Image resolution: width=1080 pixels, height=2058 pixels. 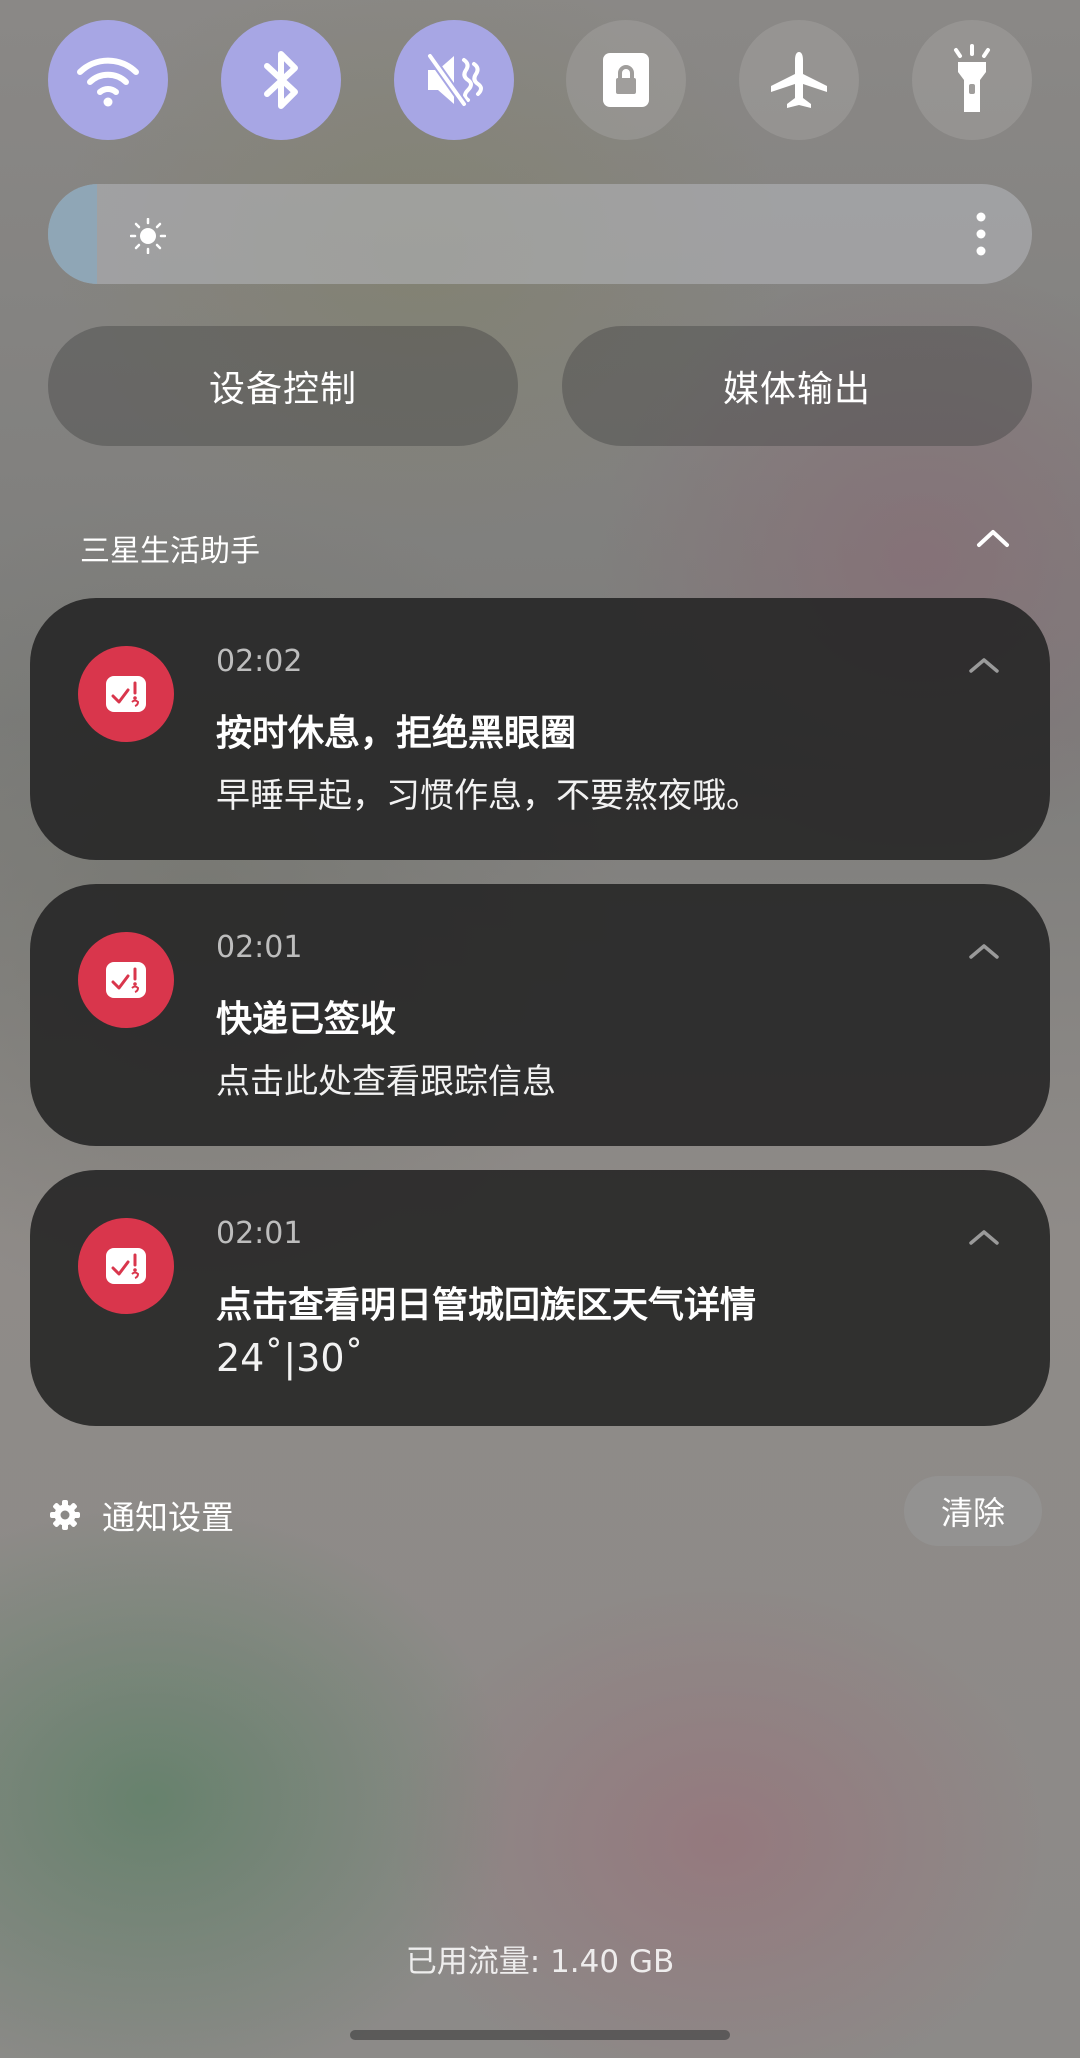 What do you see at coordinates (981, 234) in the screenshot?
I see `more-options-icon` at bounding box center [981, 234].